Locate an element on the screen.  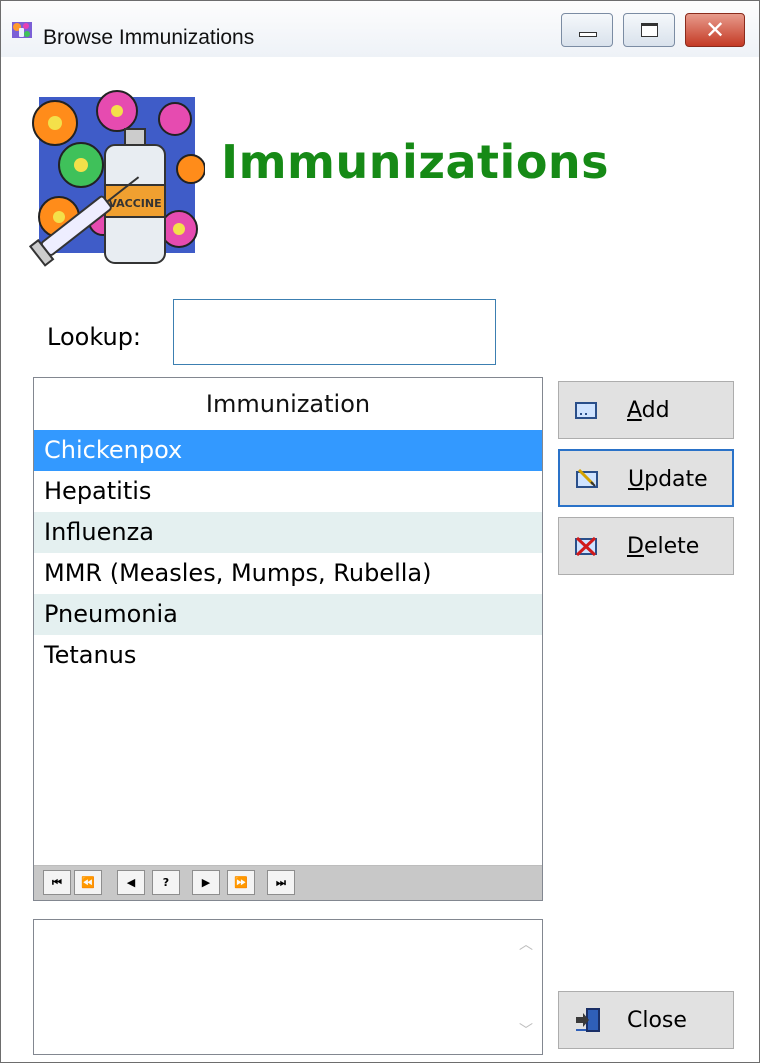
delete-button: Delete is located at coordinates (646, 546).